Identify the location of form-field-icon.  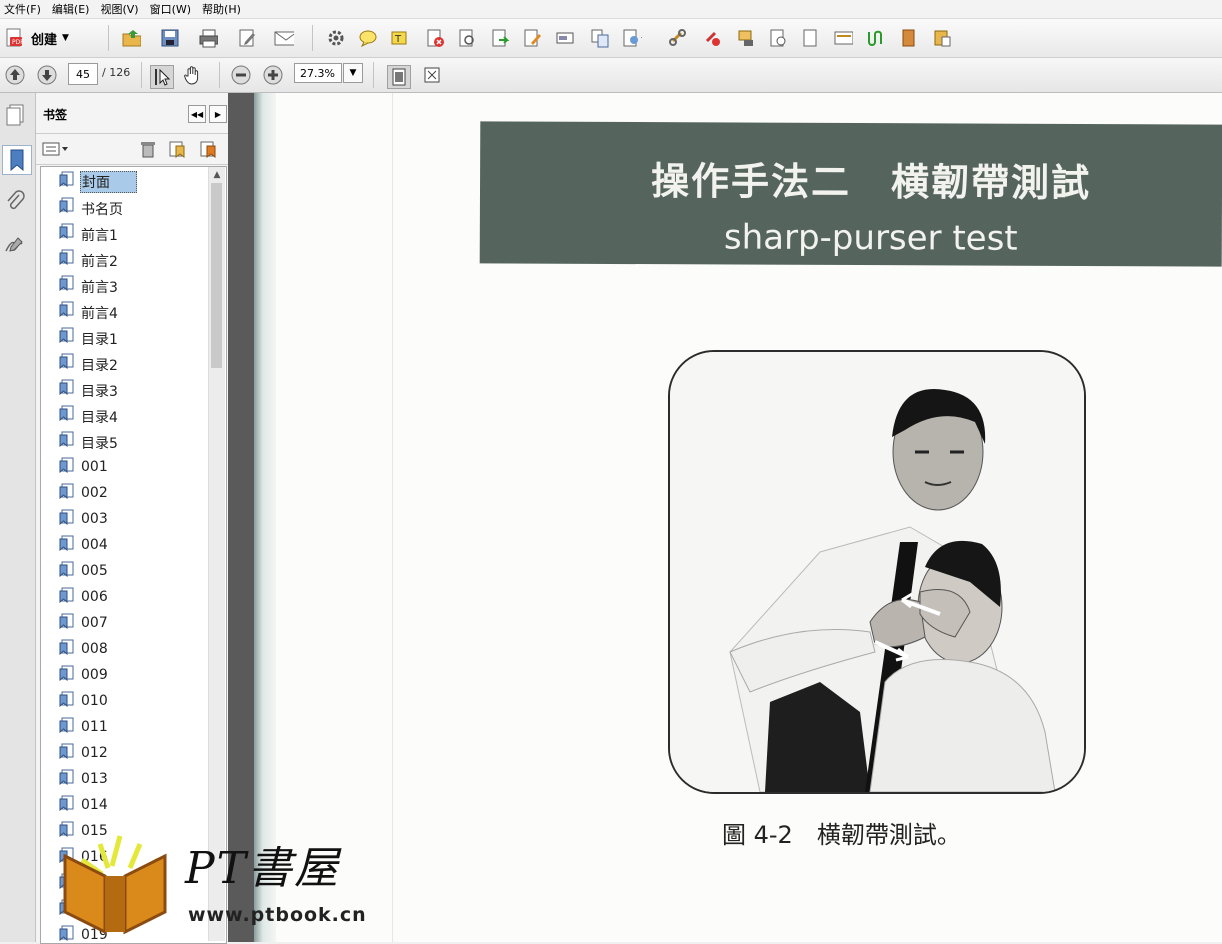
(565, 38).